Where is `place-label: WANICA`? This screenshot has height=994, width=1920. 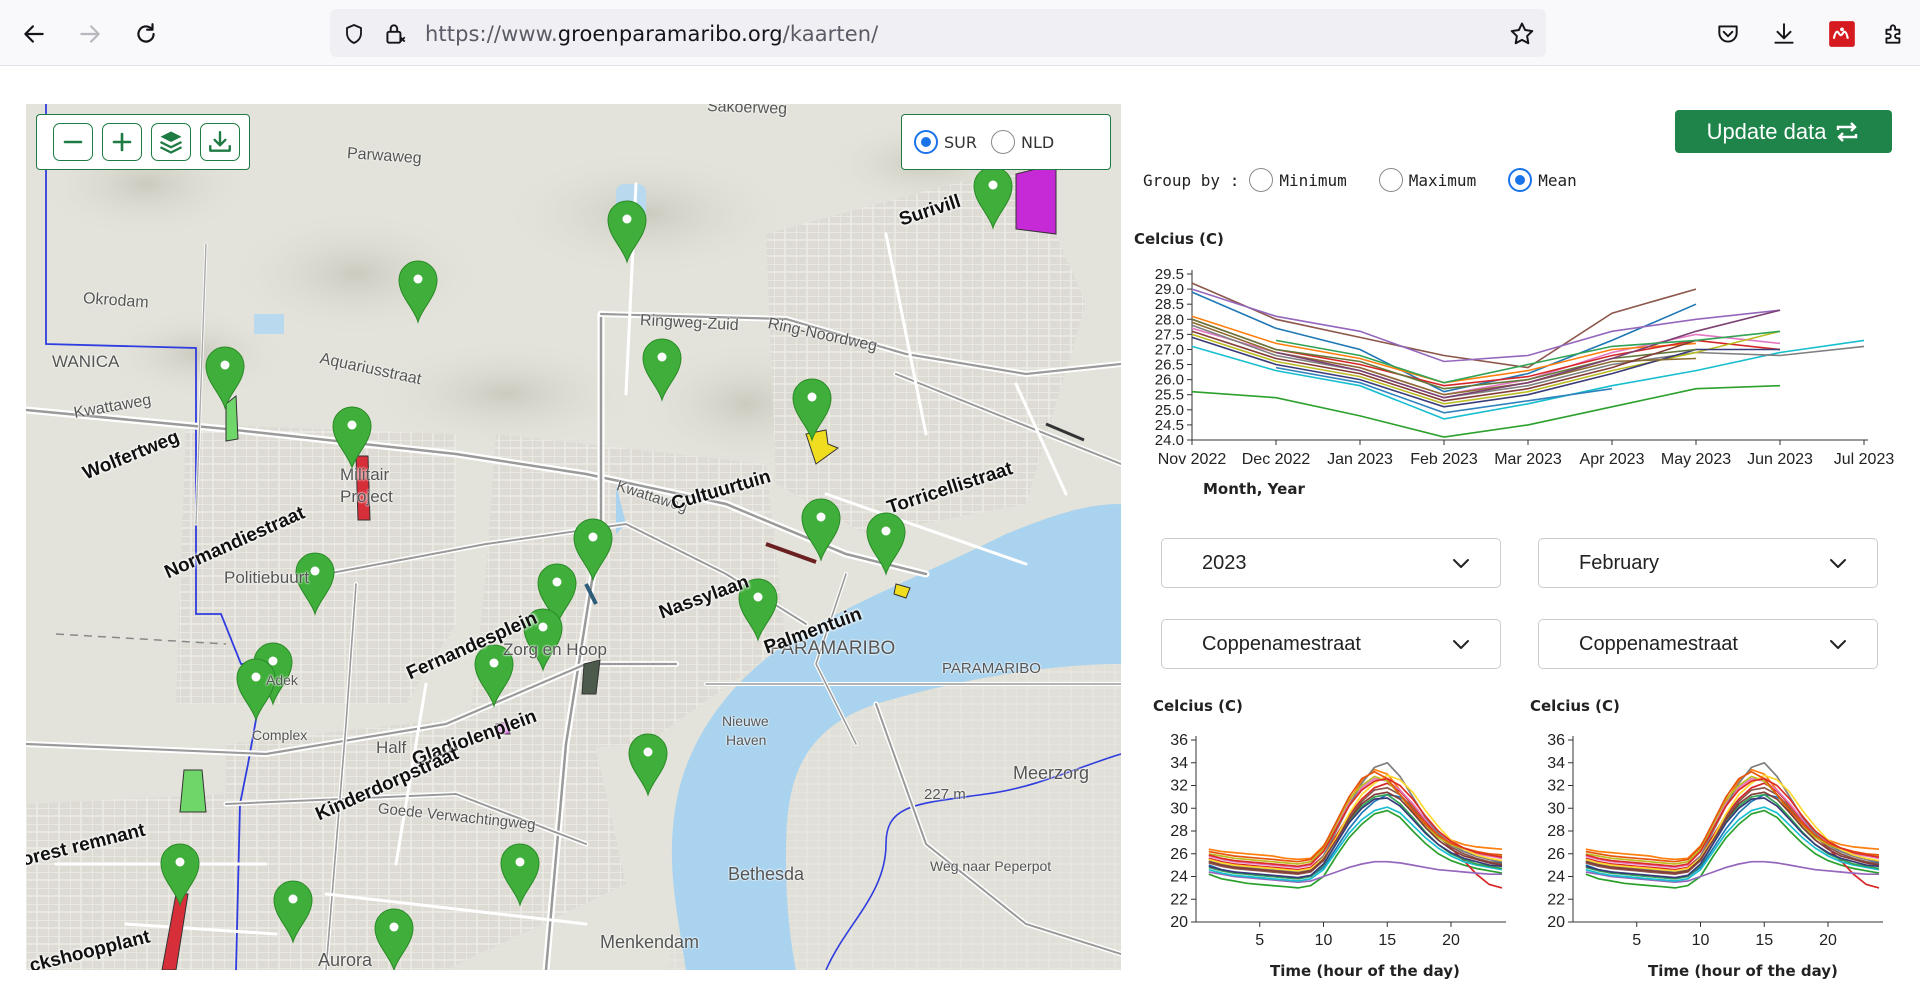
place-label: WANICA is located at coordinates (86, 361).